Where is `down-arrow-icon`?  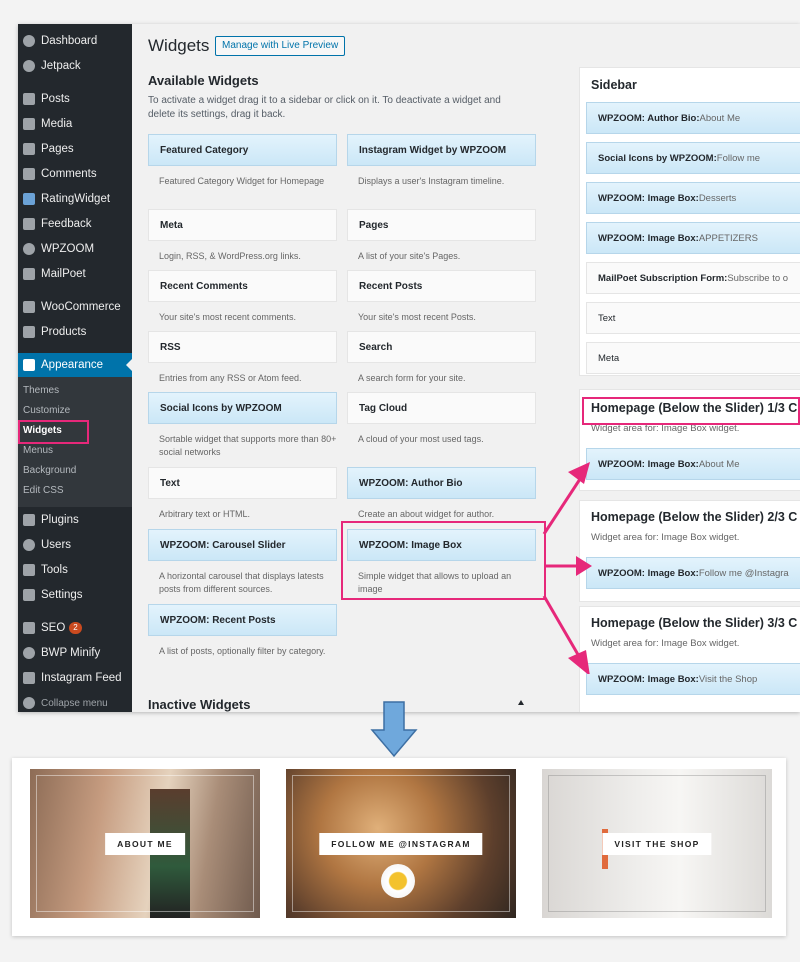 down-arrow-icon is located at coordinates (394, 729).